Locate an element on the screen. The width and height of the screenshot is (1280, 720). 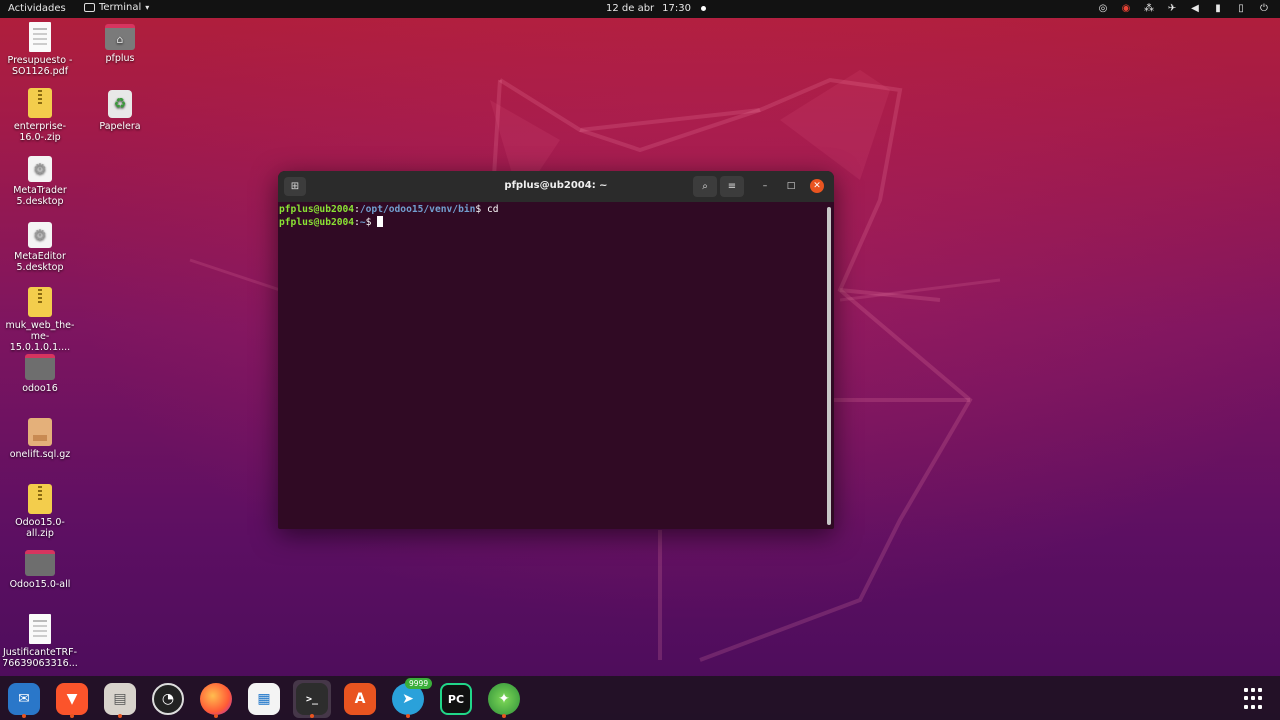
desktop-icon-metatrader: ⚙ MetaTrader 5.desktop is located at coordinates (40, 181).